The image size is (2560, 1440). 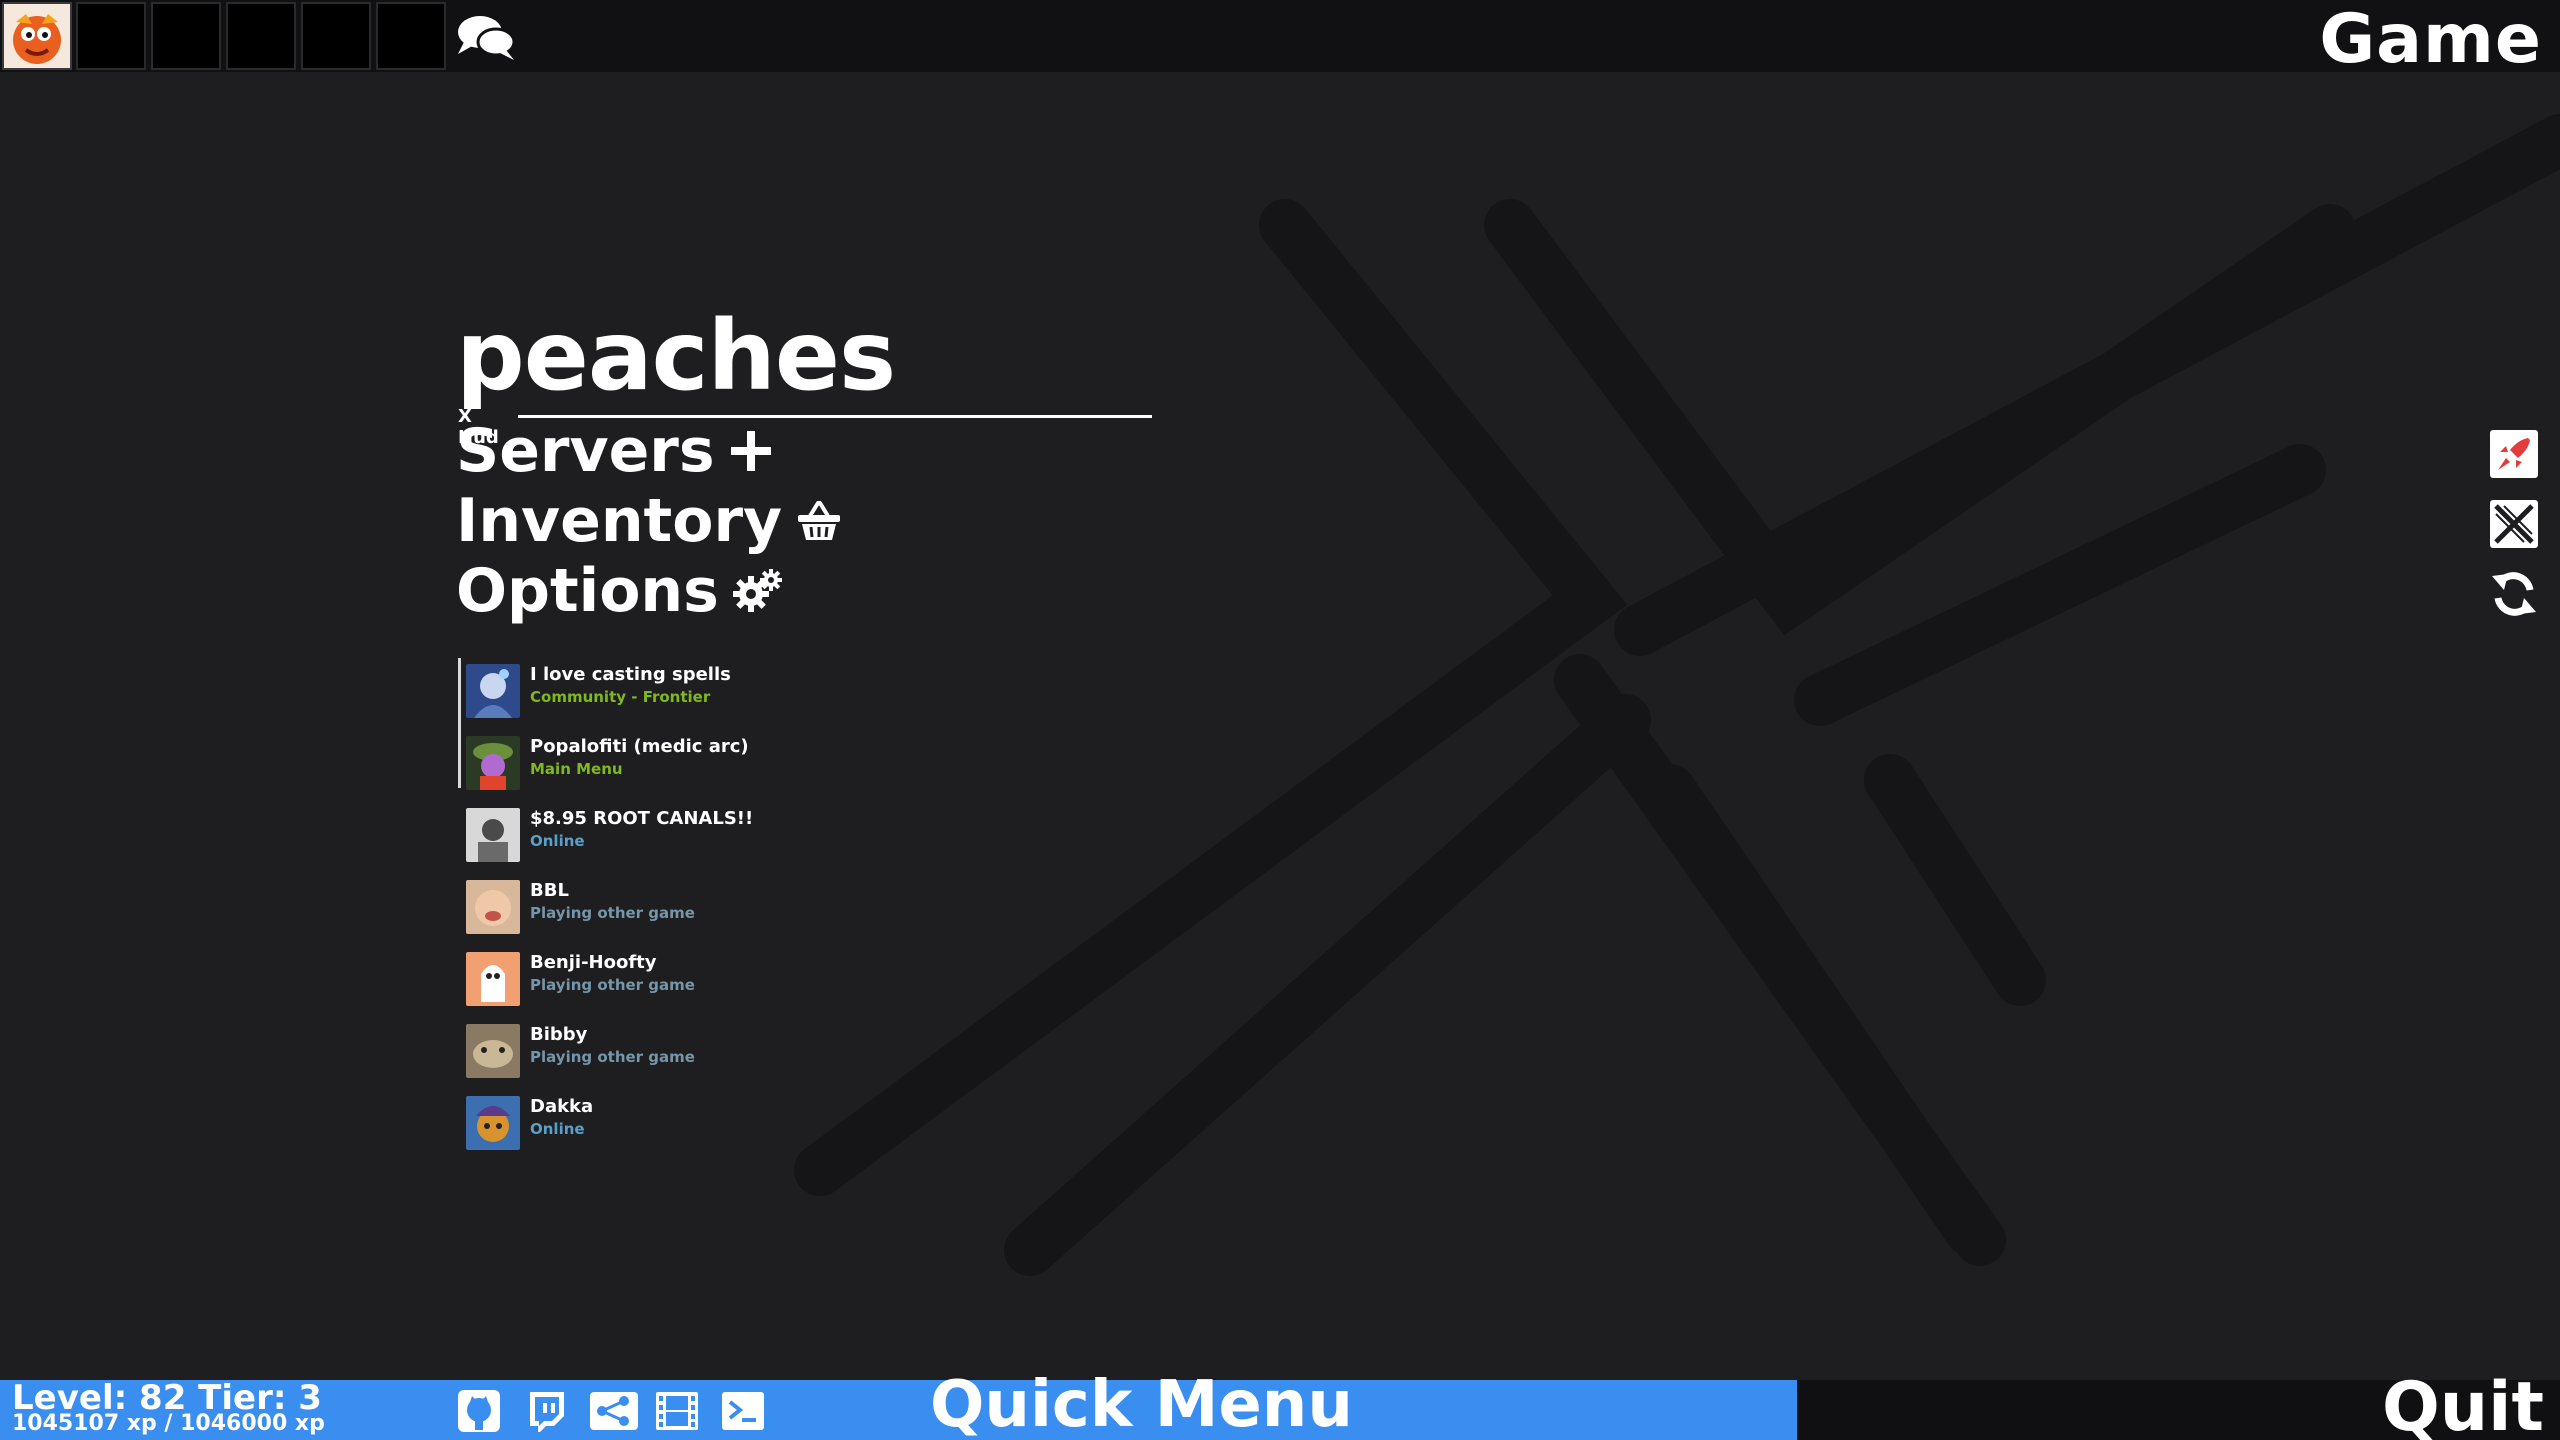 I want to click on game-title: Game, so click(x=2430, y=39).